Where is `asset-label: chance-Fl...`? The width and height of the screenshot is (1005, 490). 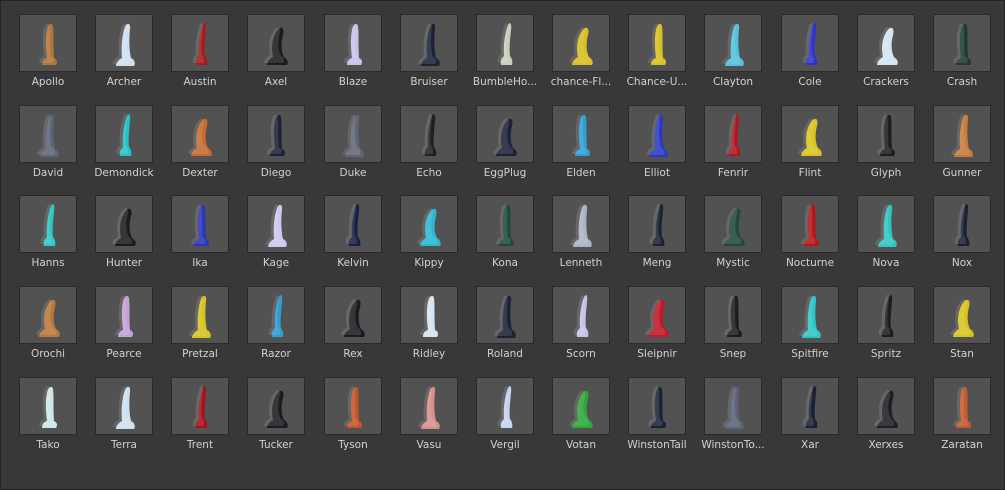
asset-label: chance-Fl... is located at coordinates (581, 82).